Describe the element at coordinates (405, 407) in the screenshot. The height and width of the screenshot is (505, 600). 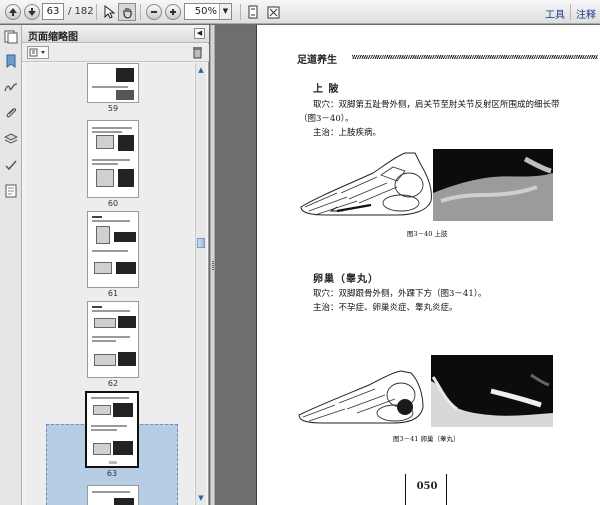
I see `reflex-zone-marker` at that location.